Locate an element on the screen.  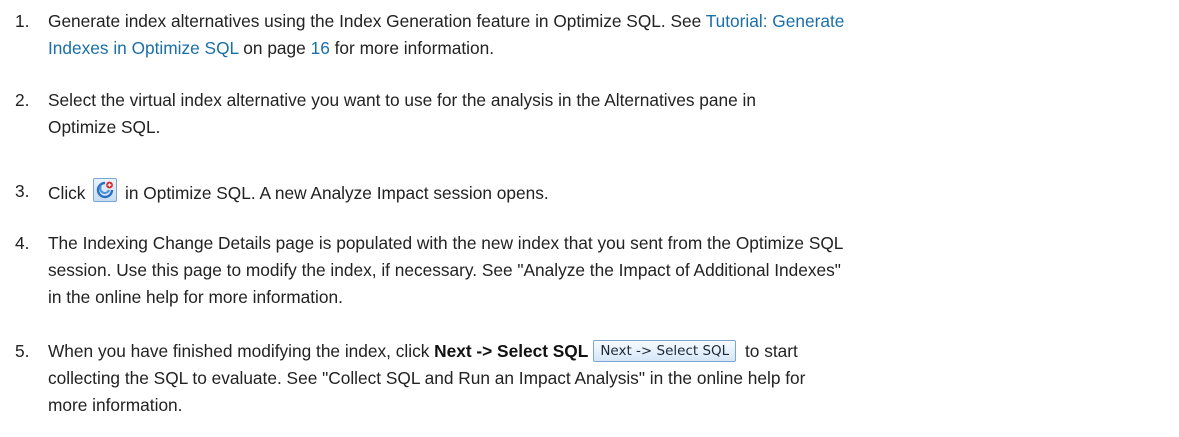
tutorial-link: Tutorial: Generate is located at coordinates (775, 21).